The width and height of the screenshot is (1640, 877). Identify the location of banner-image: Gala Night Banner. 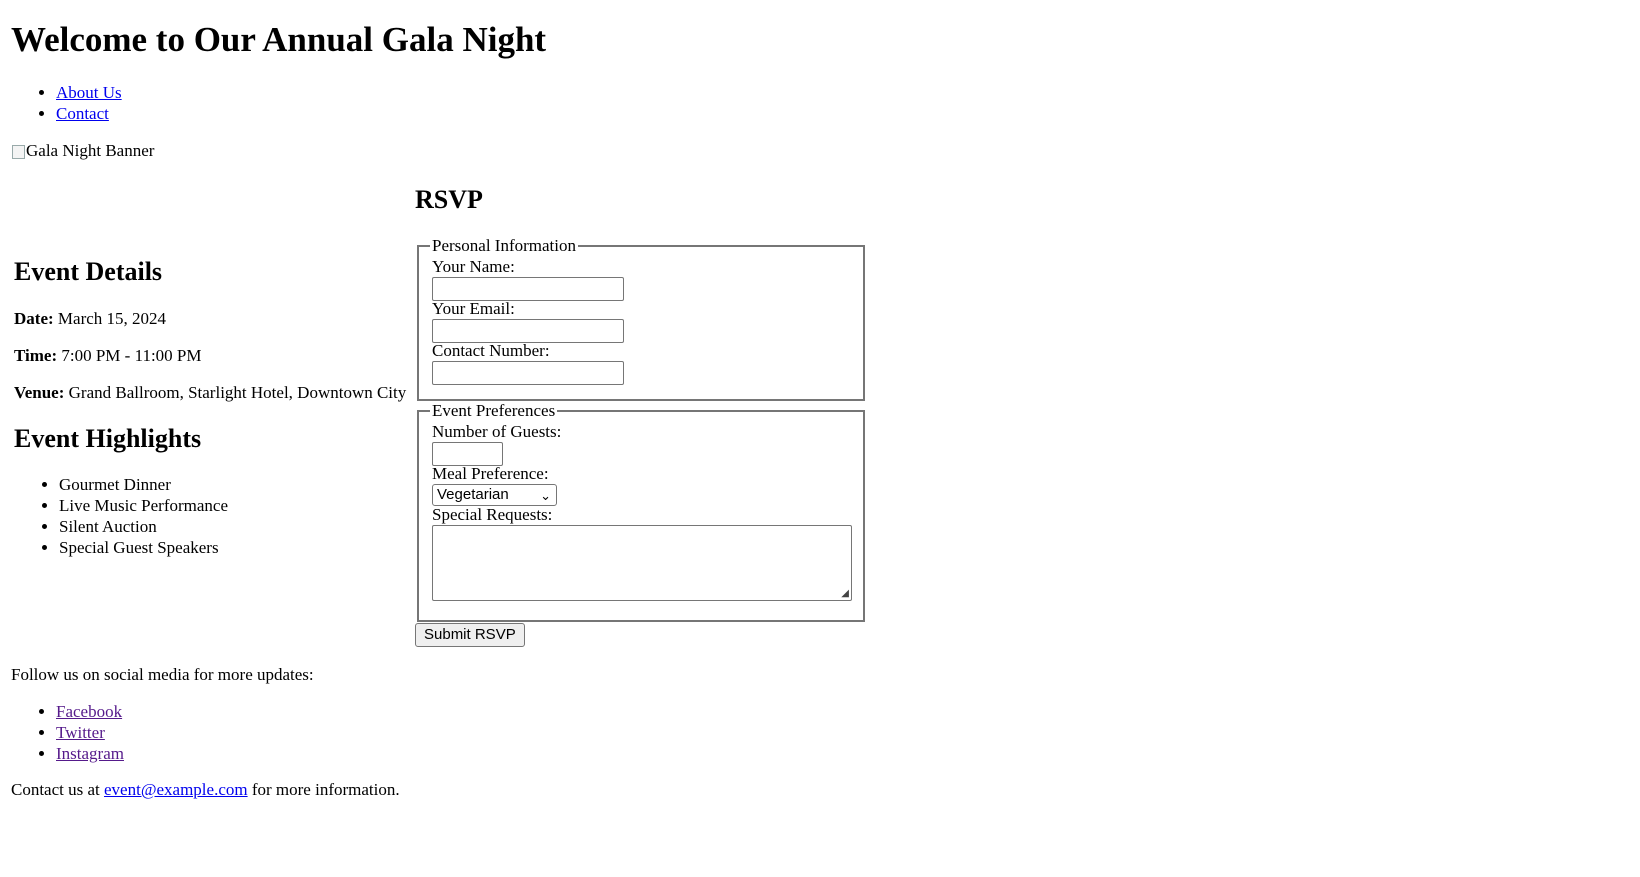
(82, 151).